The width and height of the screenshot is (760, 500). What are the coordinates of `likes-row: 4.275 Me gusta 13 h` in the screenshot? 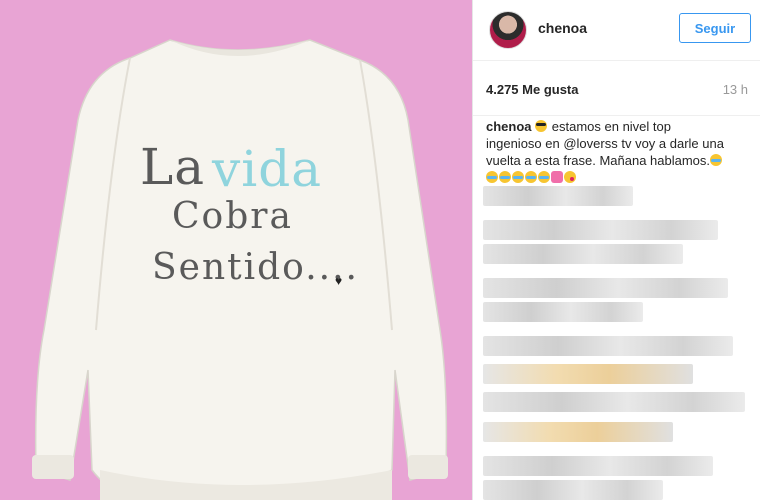 It's located at (616, 88).